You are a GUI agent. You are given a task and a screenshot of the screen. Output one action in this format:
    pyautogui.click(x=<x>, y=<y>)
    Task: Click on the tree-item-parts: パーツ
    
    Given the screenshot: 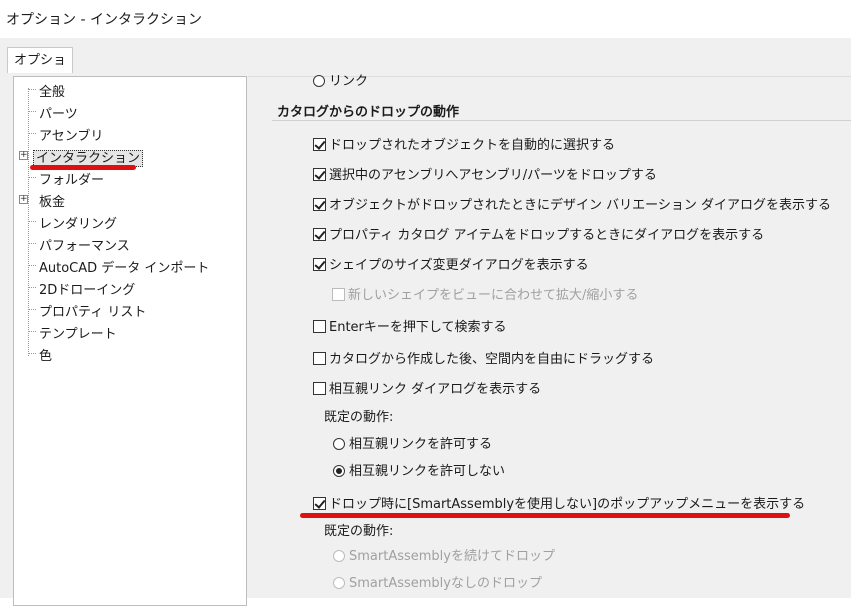 What is the action you would take?
    pyautogui.click(x=58, y=112)
    